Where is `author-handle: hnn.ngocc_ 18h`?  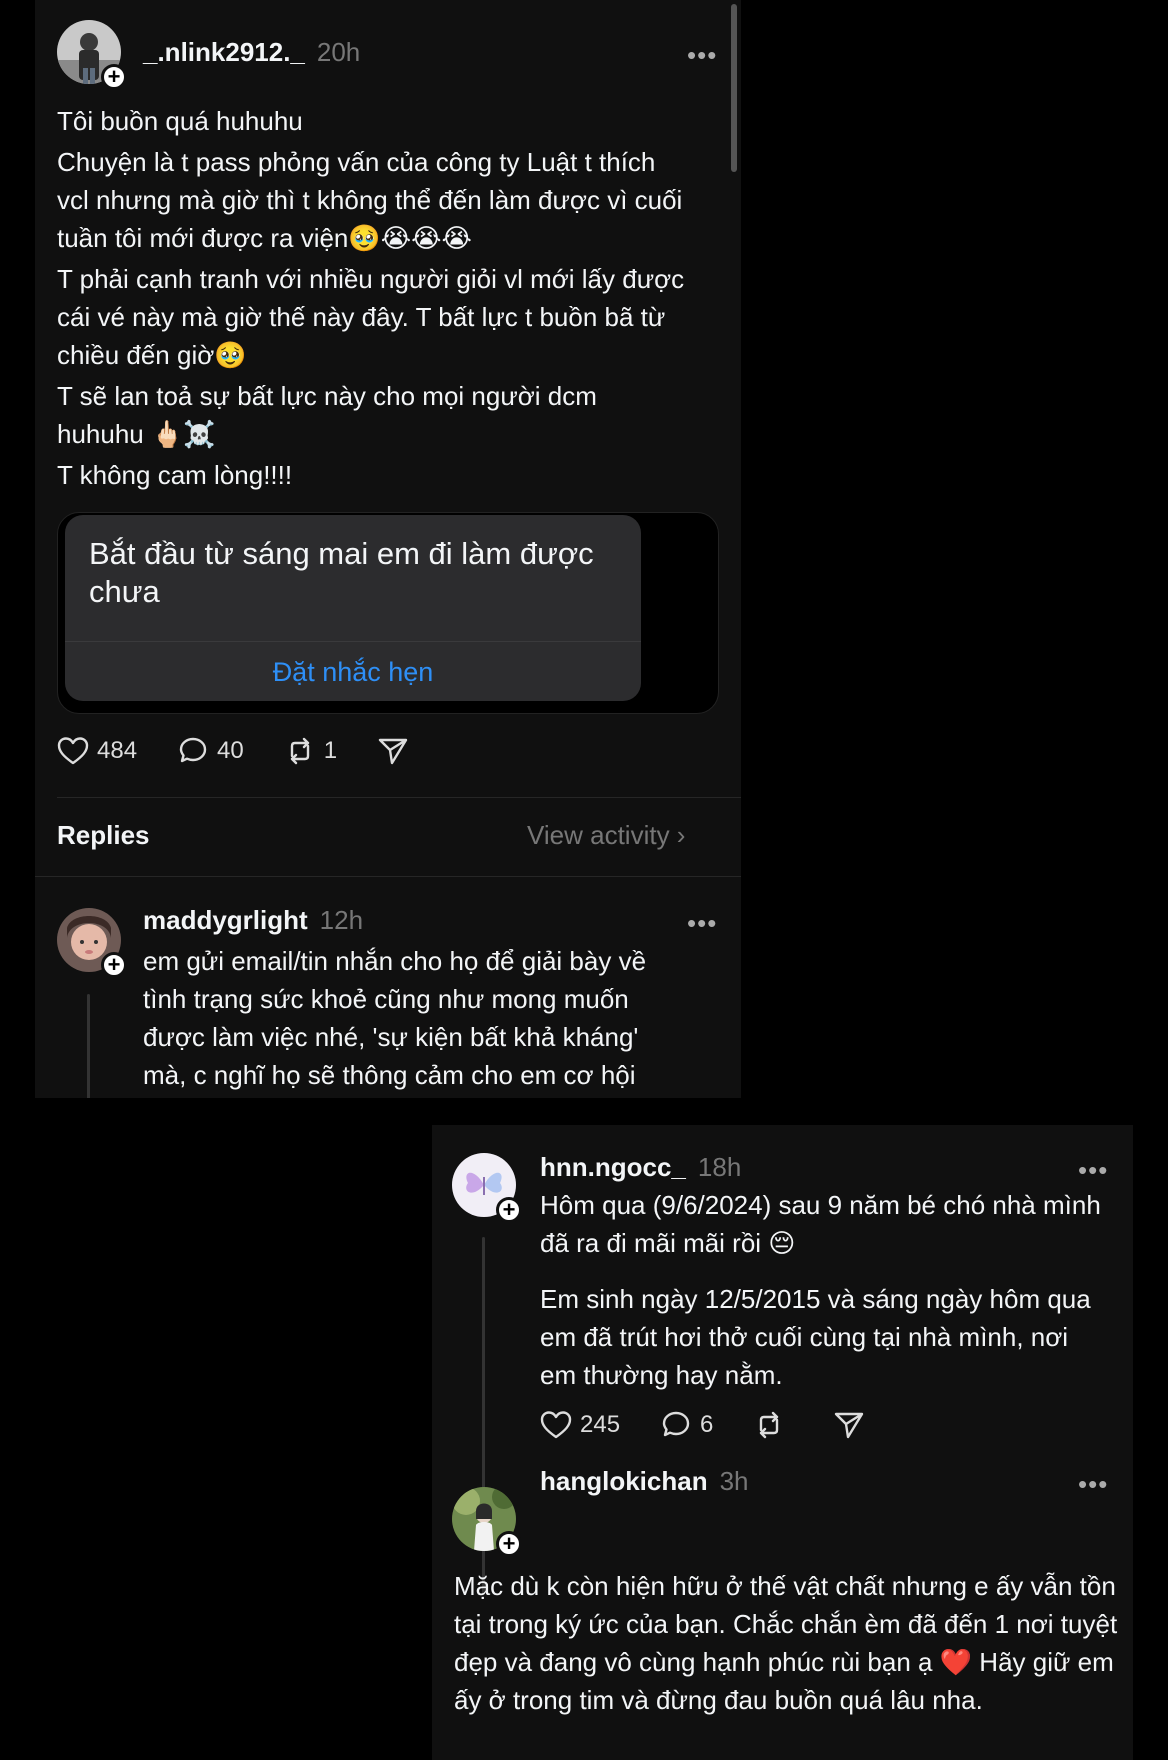
author-handle: hnn.ngocc_ 18h is located at coordinates (640, 1167).